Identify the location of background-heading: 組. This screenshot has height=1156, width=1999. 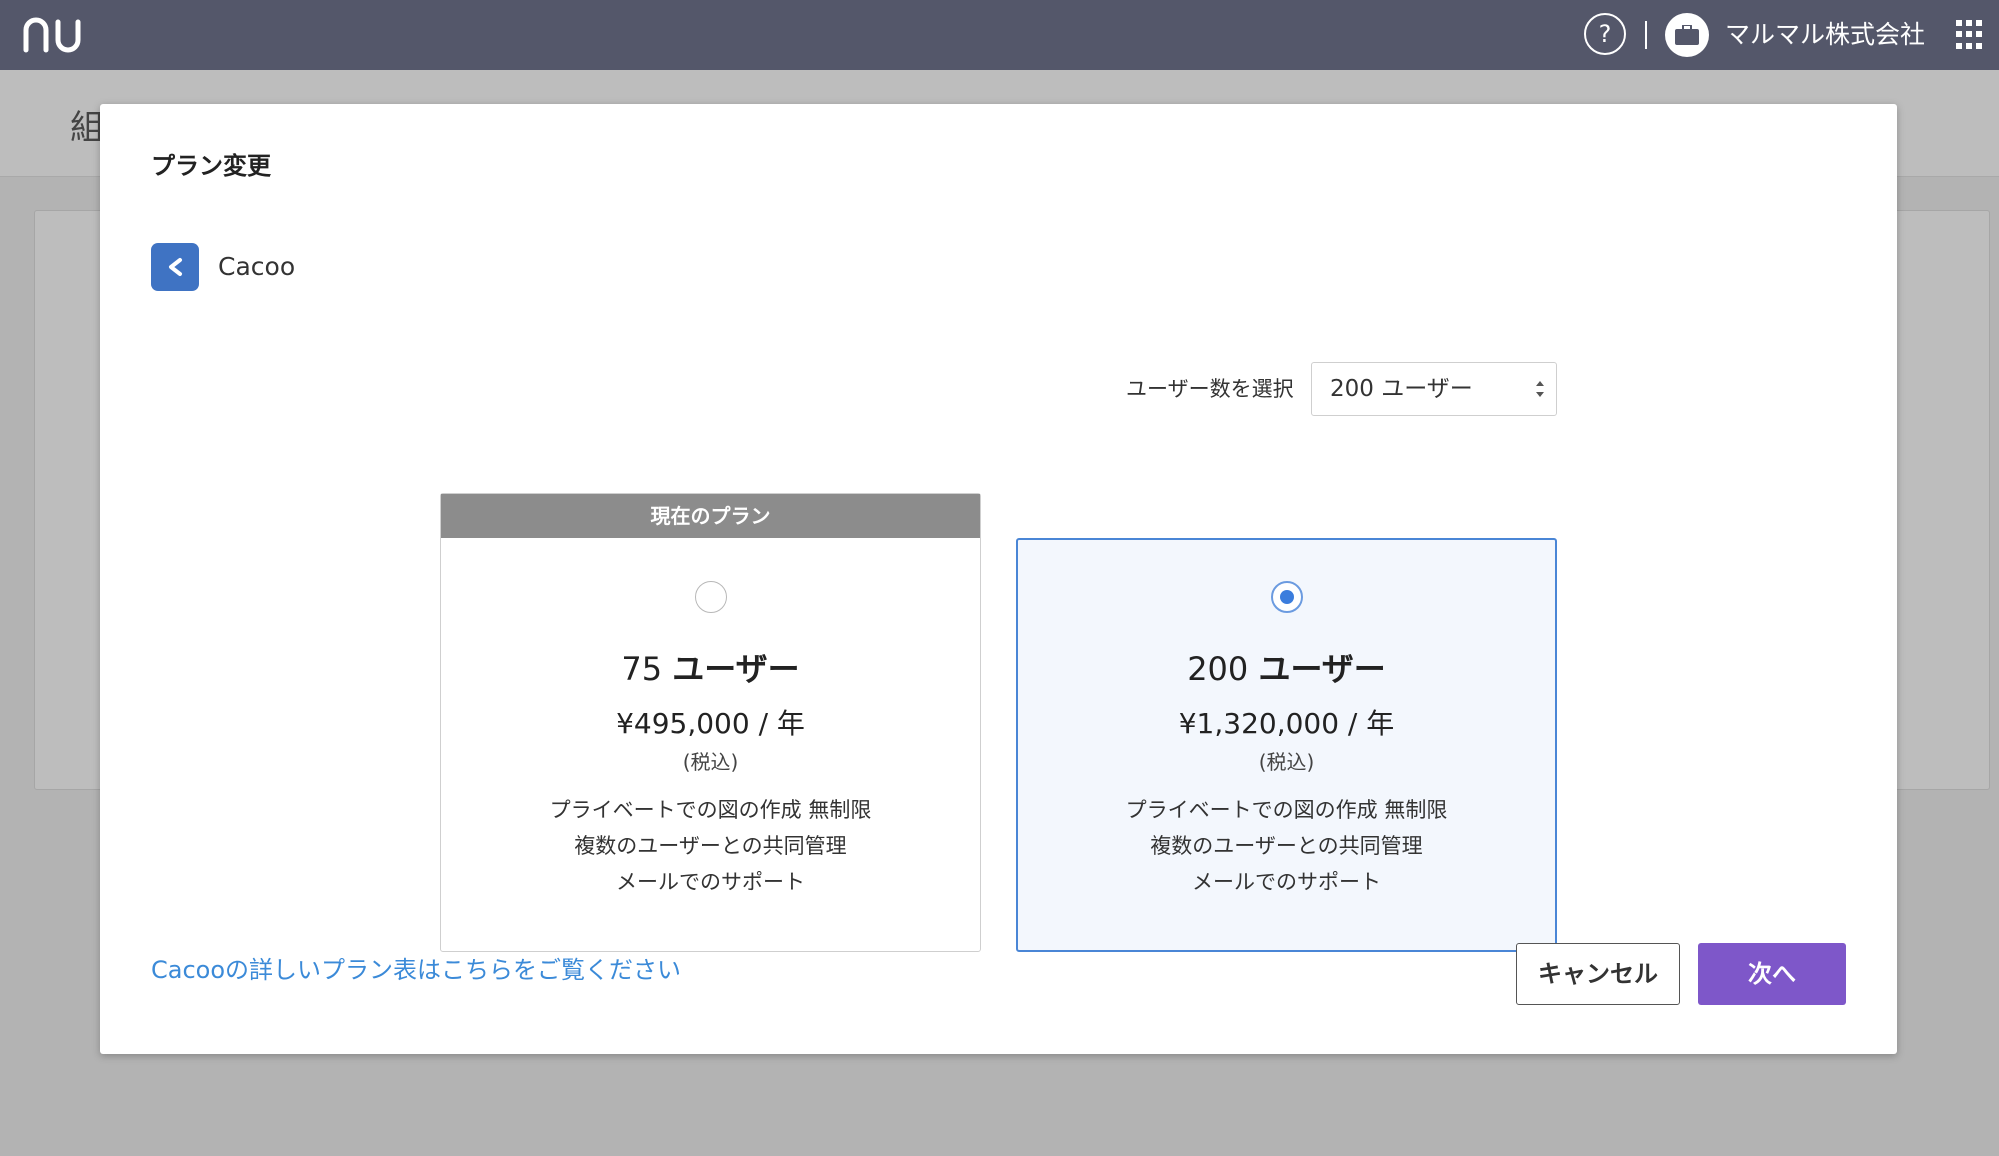
(87, 128).